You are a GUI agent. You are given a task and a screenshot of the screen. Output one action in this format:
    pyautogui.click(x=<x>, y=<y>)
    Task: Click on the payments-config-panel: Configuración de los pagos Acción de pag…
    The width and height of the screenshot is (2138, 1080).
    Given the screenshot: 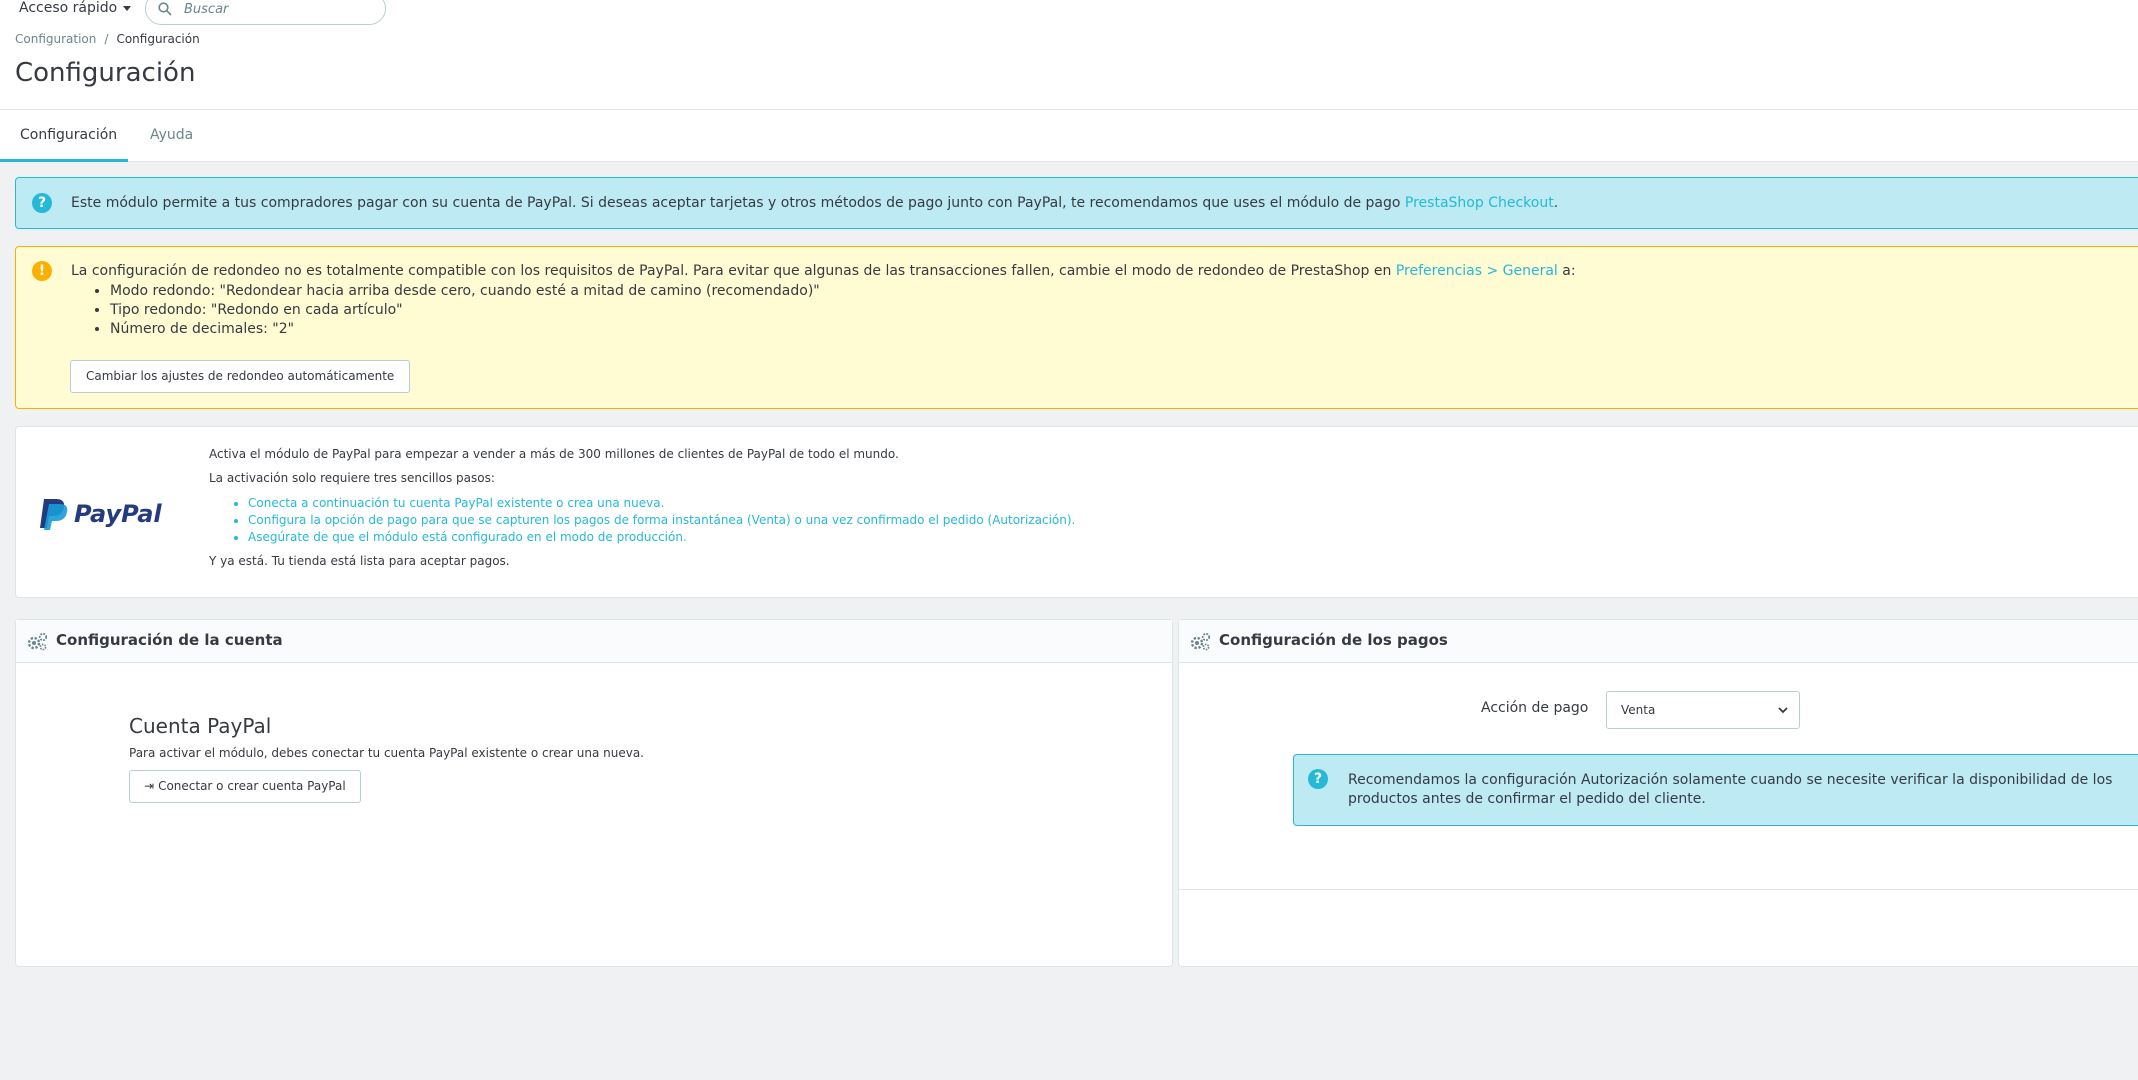 What is the action you would take?
    pyautogui.click(x=1658, y=793)
    